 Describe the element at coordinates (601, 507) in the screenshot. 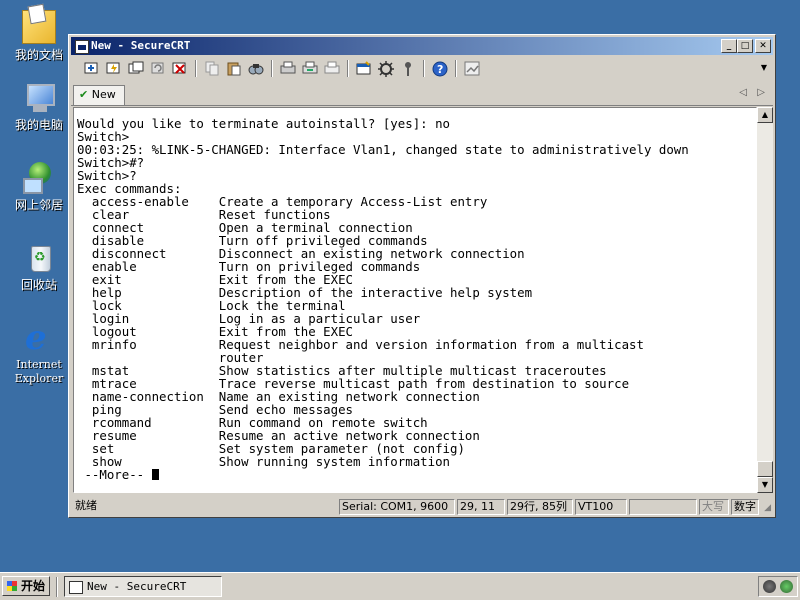

I see `status-emulation: VT100` at that location.